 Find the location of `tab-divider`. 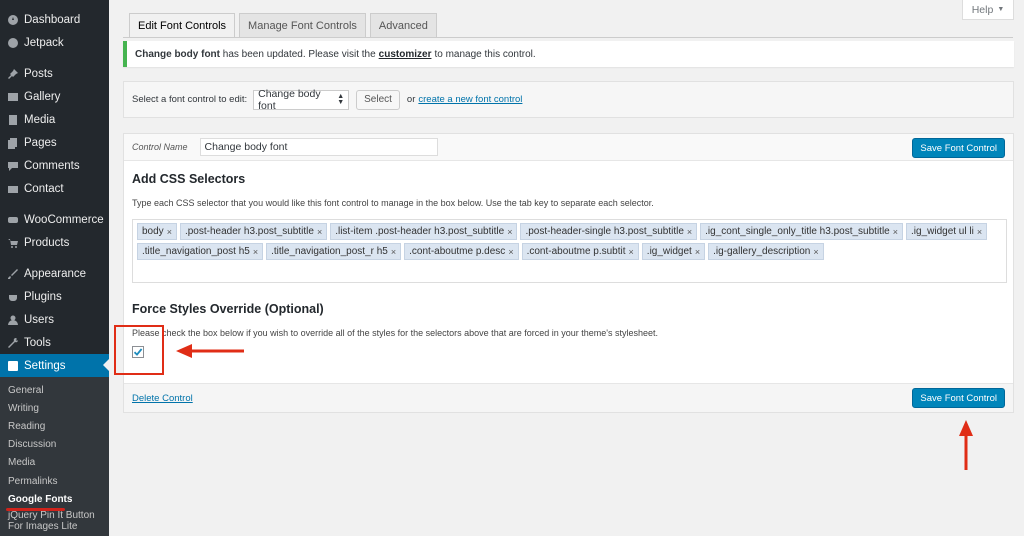

tab-divider is located at coordinates (568, 37).